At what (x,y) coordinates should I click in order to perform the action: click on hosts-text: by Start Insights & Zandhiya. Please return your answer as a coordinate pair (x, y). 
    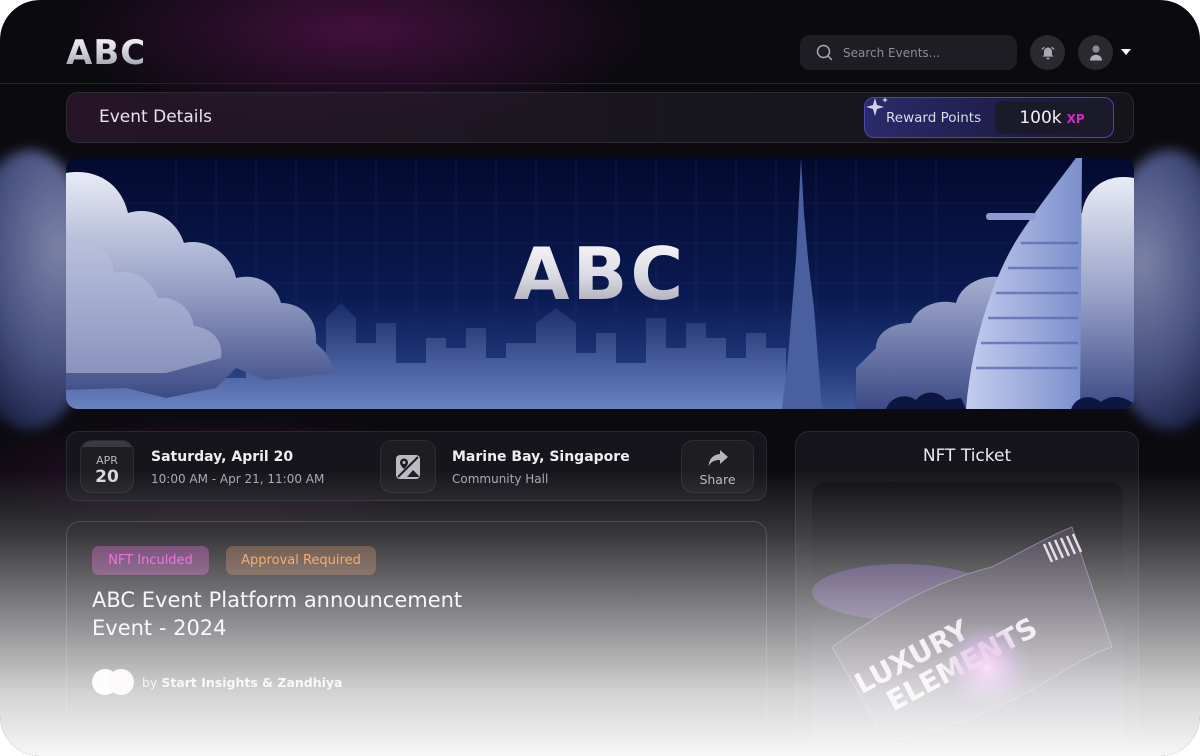
    Looking at the image, I should click on (242, 682).